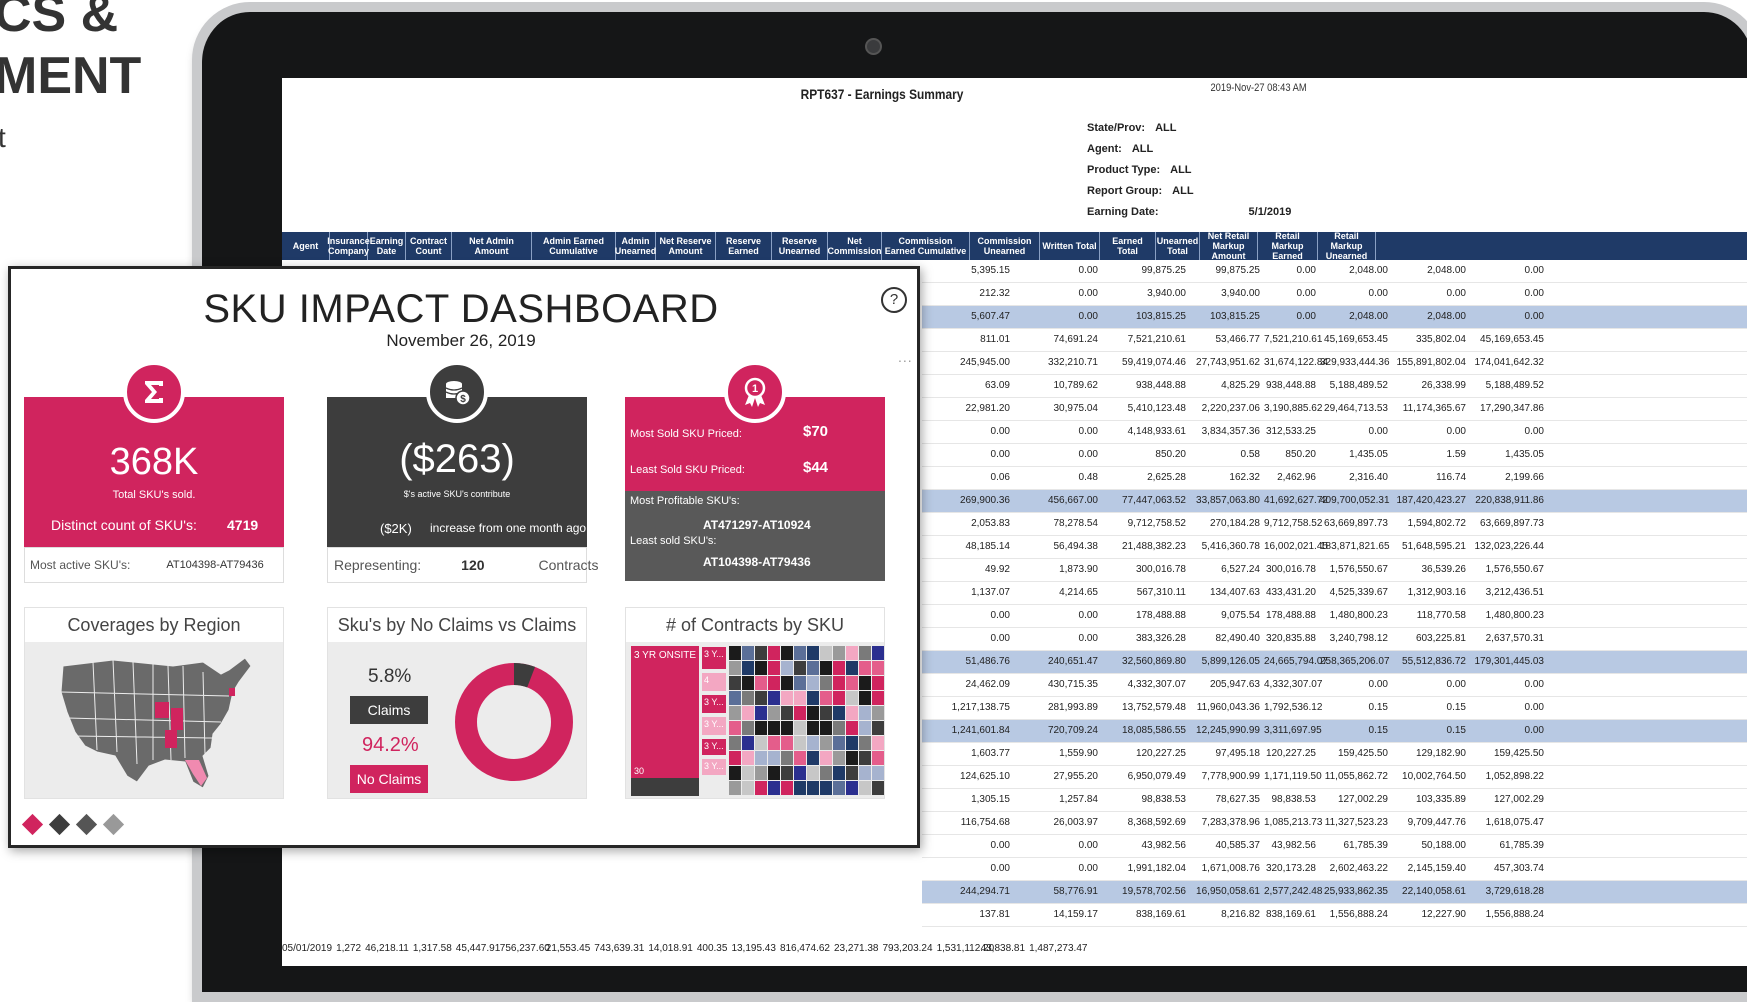  What do you see at coordinates (429, 246) in the screenshot?
I see `column-header: Contract Count` at bounding box center [429, 246].